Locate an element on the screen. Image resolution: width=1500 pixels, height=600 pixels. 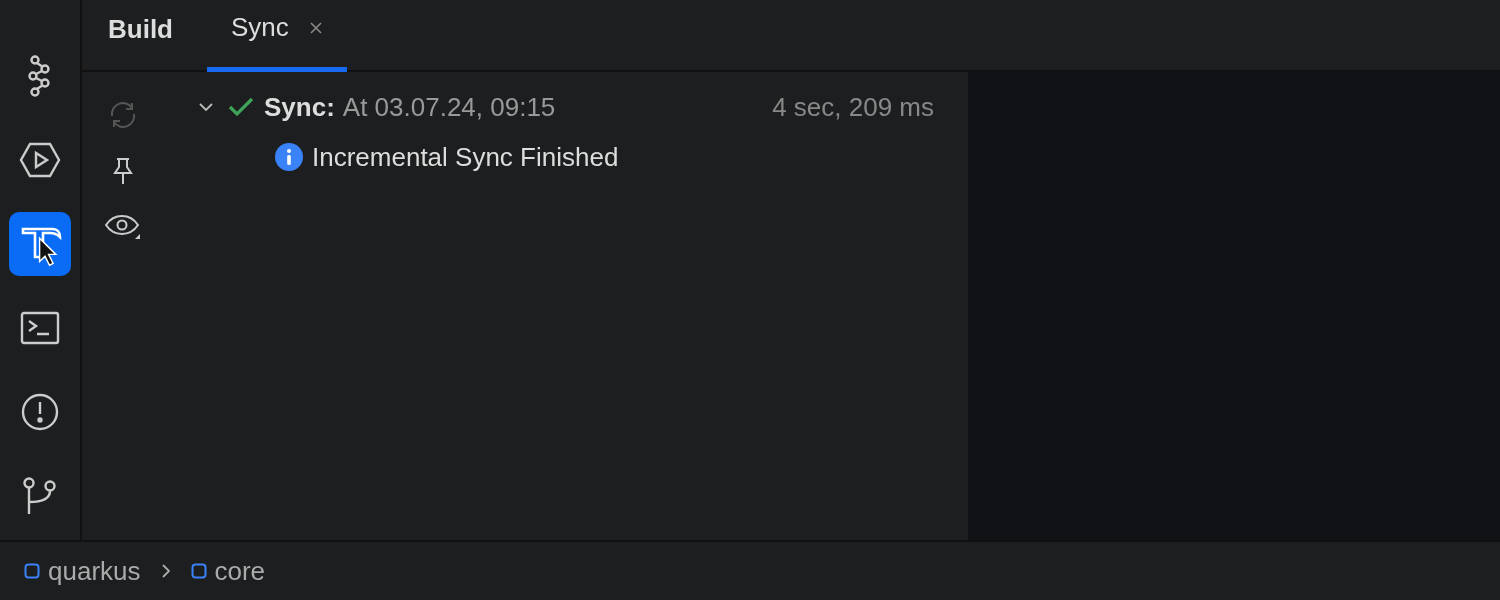
duration: 4 sec, 209 ms is located at coordinates (853, 107).